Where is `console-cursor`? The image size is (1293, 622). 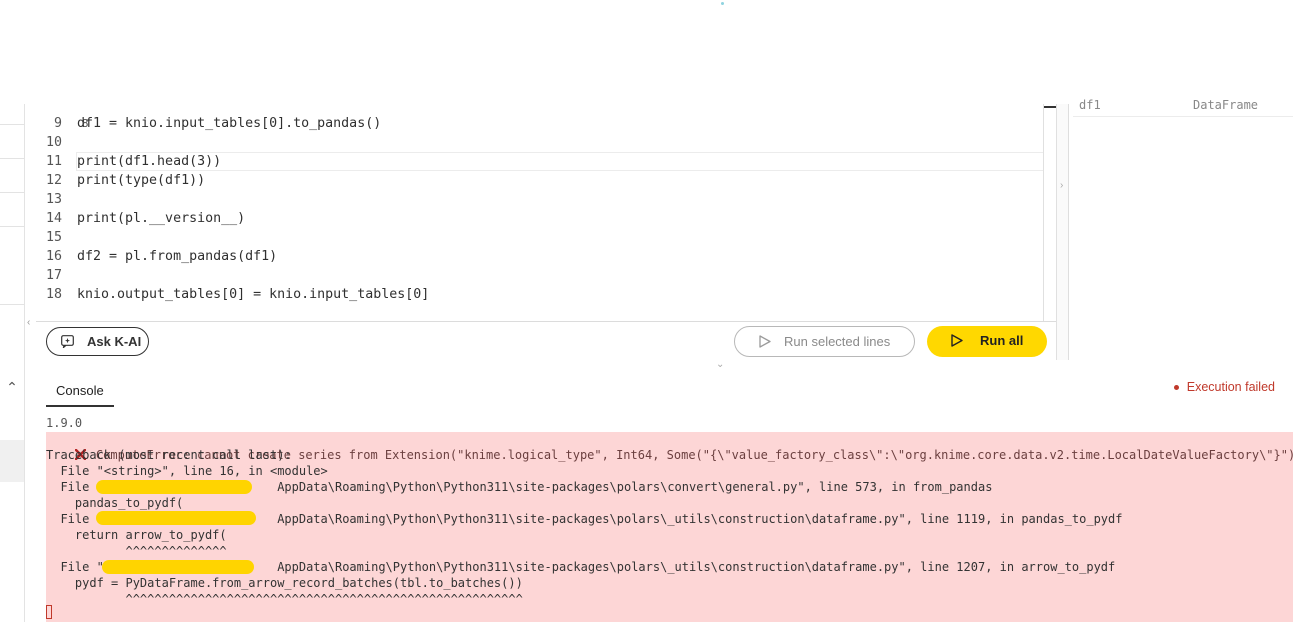
console-cursor is located at coordinates (49, 612).